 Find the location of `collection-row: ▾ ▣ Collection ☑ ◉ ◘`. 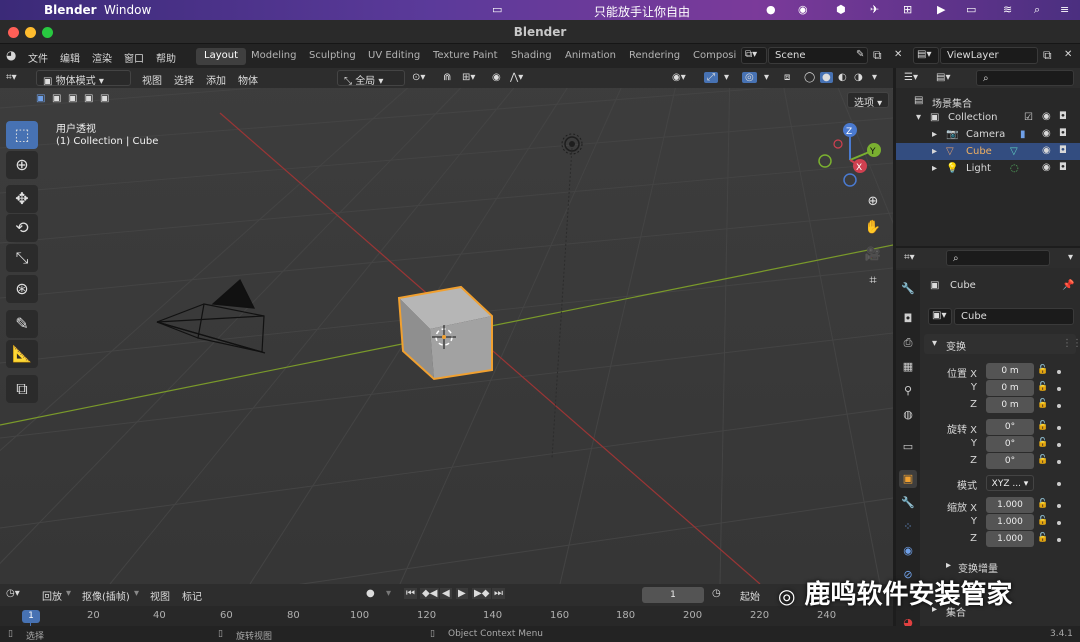

collection-row: ▾ ▣ Collection ☑ ◉ ◘ is located at coordinates (988, 117).